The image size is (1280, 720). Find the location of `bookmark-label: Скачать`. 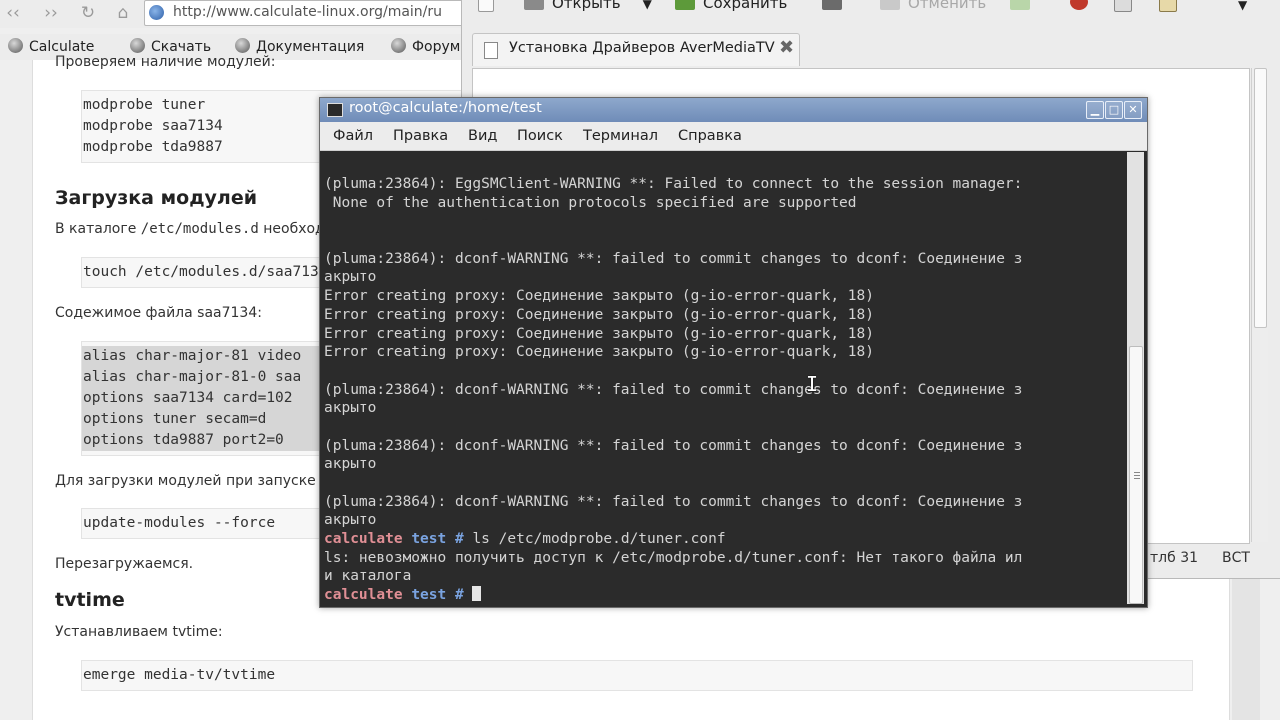

bookmark-label: Скачать is located at coordinates (181, 47).